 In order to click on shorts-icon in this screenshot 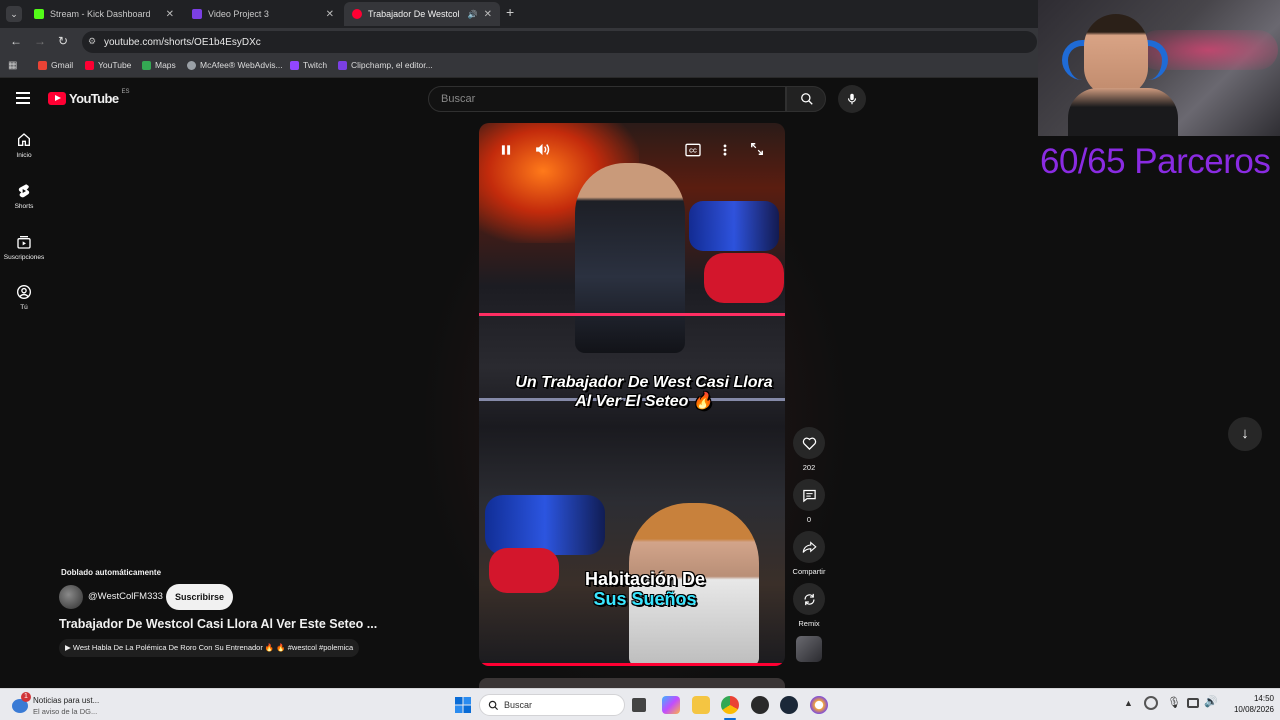, I will do `click(24, 191)`.